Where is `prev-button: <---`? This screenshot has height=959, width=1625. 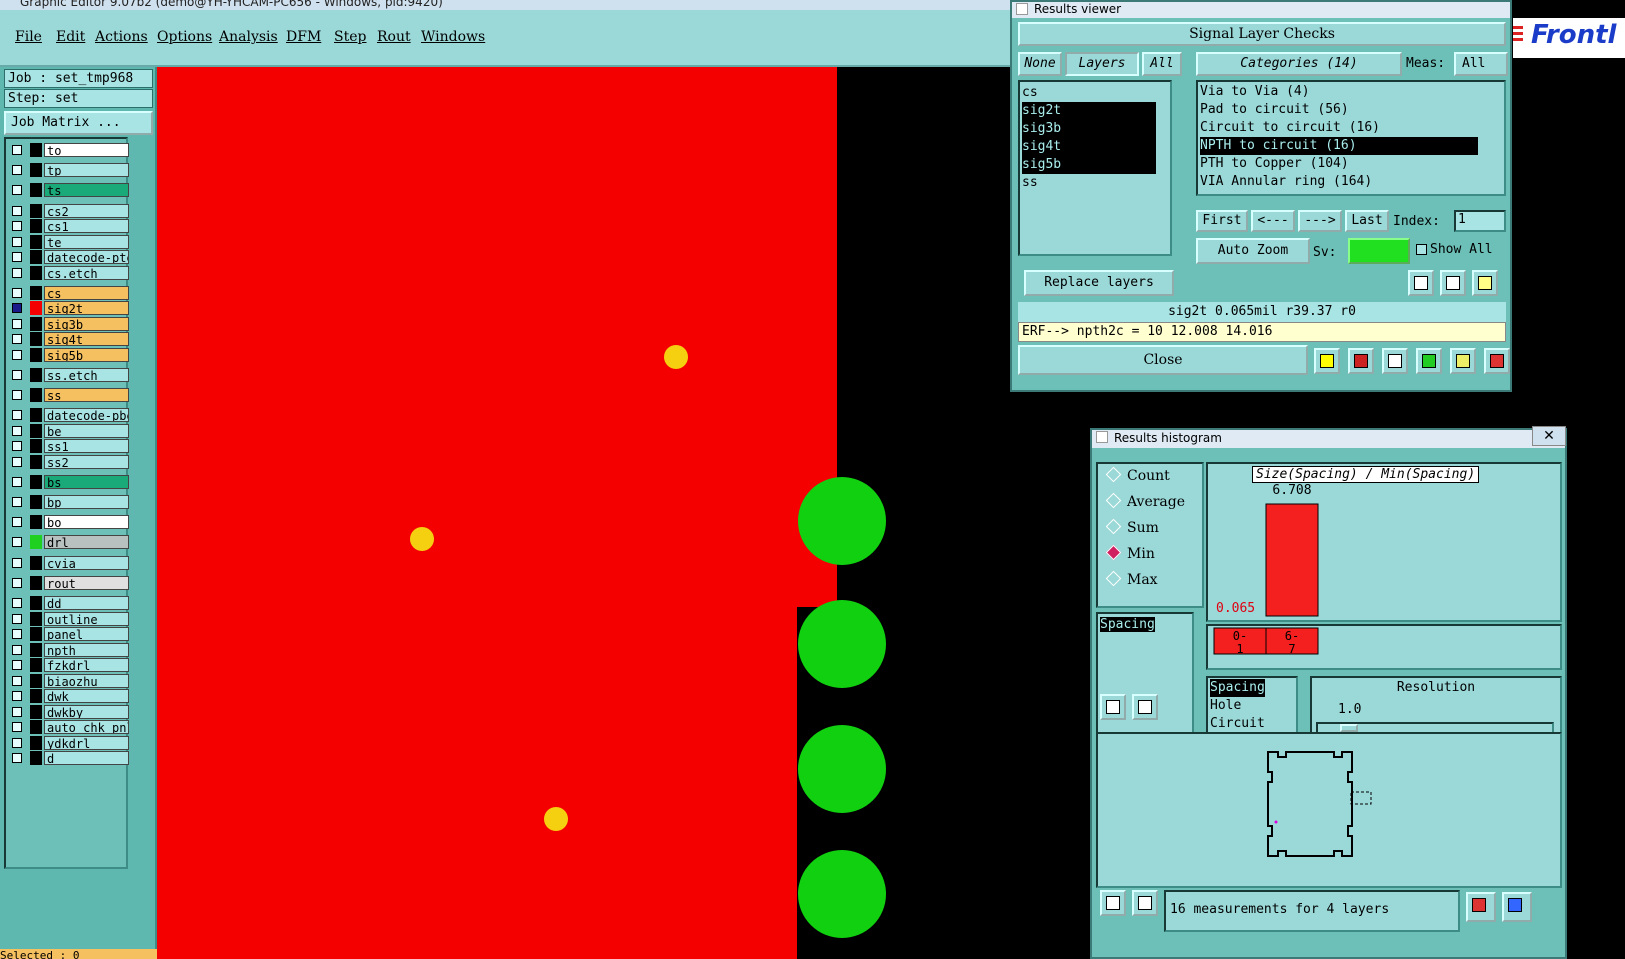
prev-button: <--- is located at coordinates (1273, 221).